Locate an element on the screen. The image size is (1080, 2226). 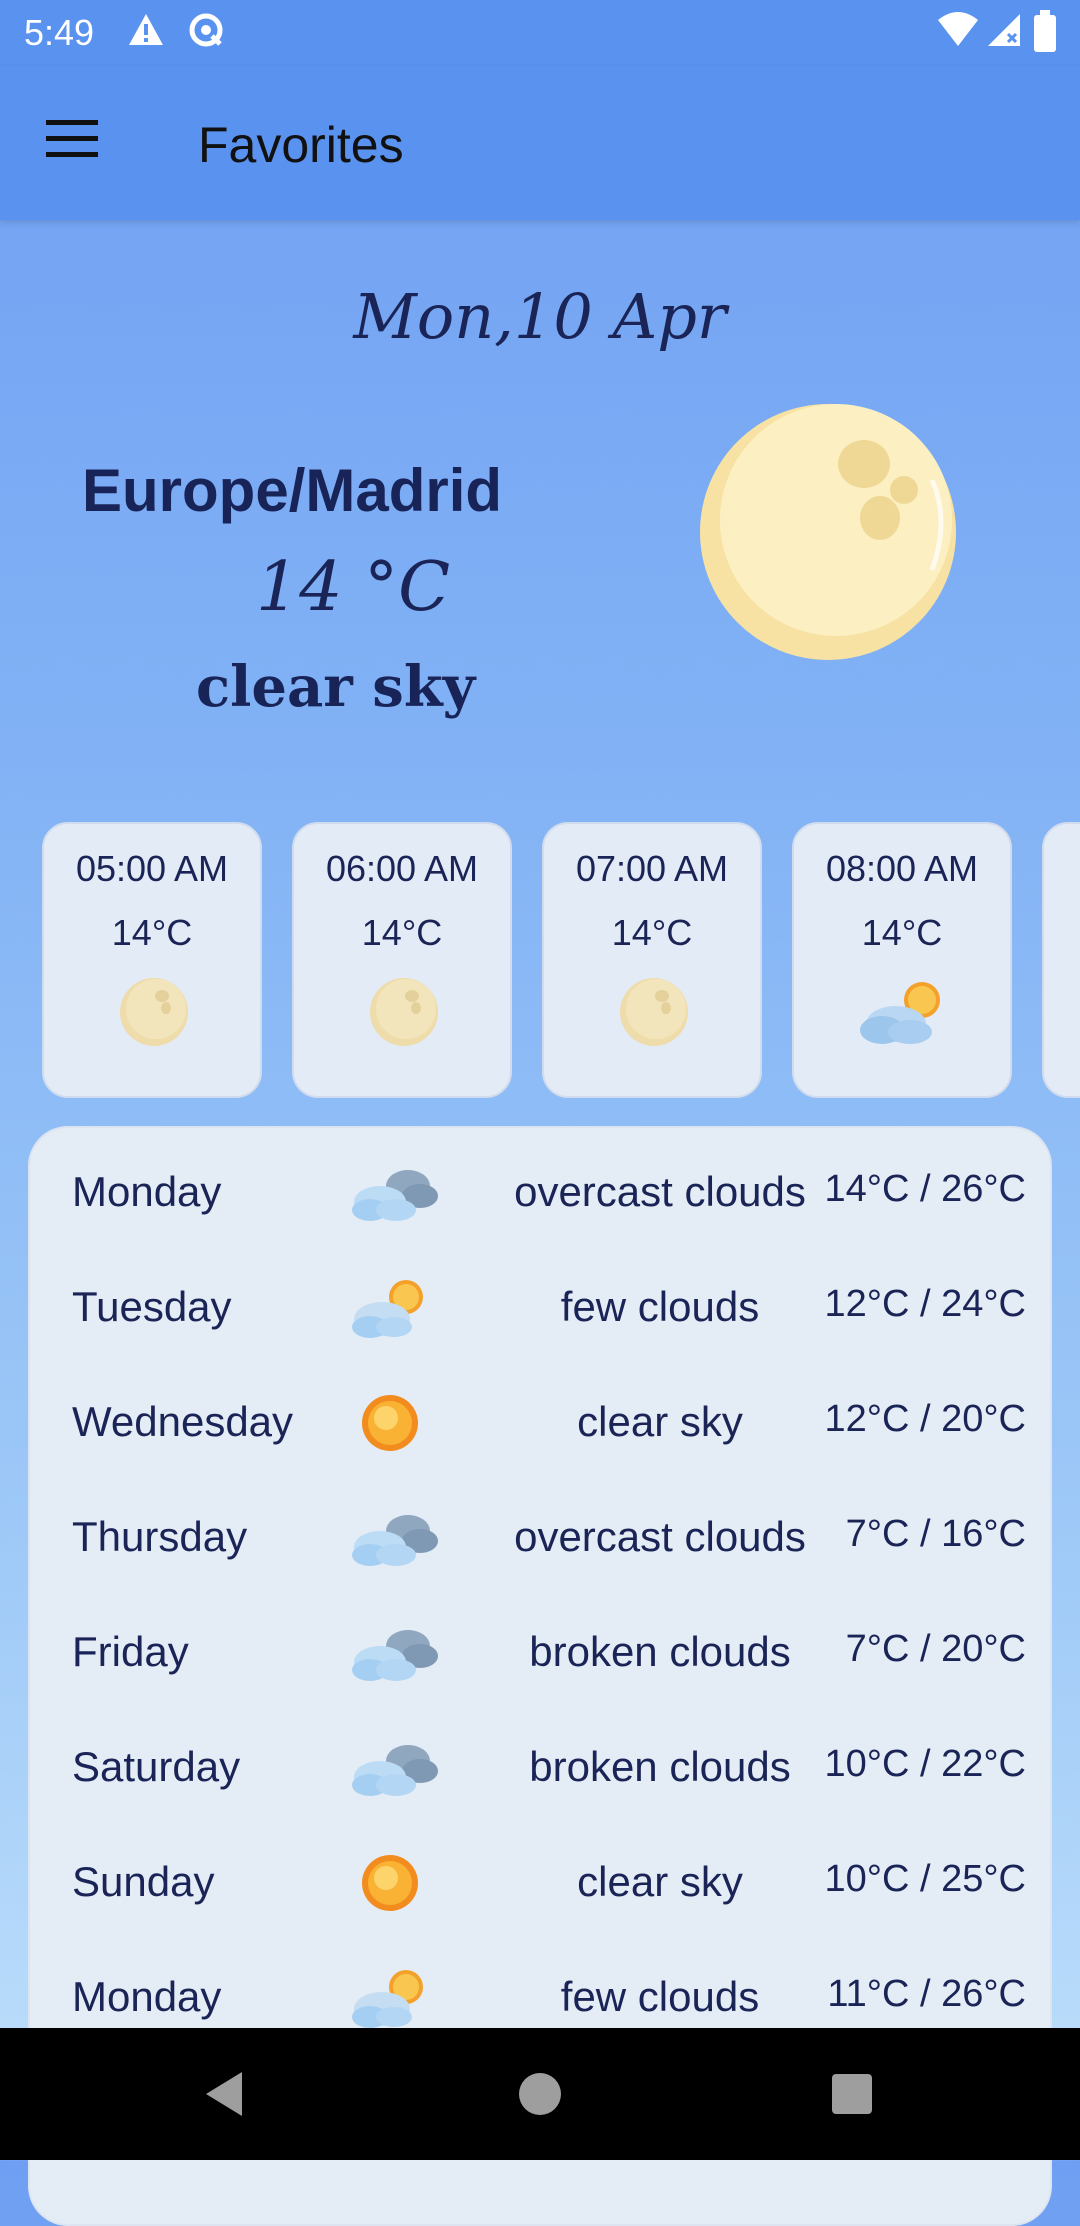
current-date: Mon,10 Apr is located at coordinates (540, 316).